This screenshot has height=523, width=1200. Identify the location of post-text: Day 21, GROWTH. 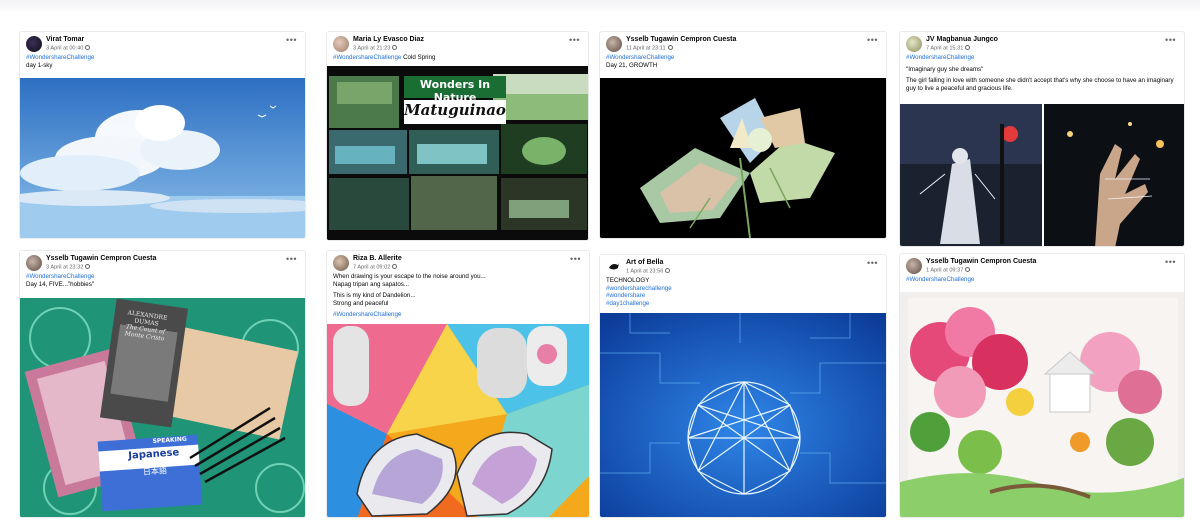
(632, 65).